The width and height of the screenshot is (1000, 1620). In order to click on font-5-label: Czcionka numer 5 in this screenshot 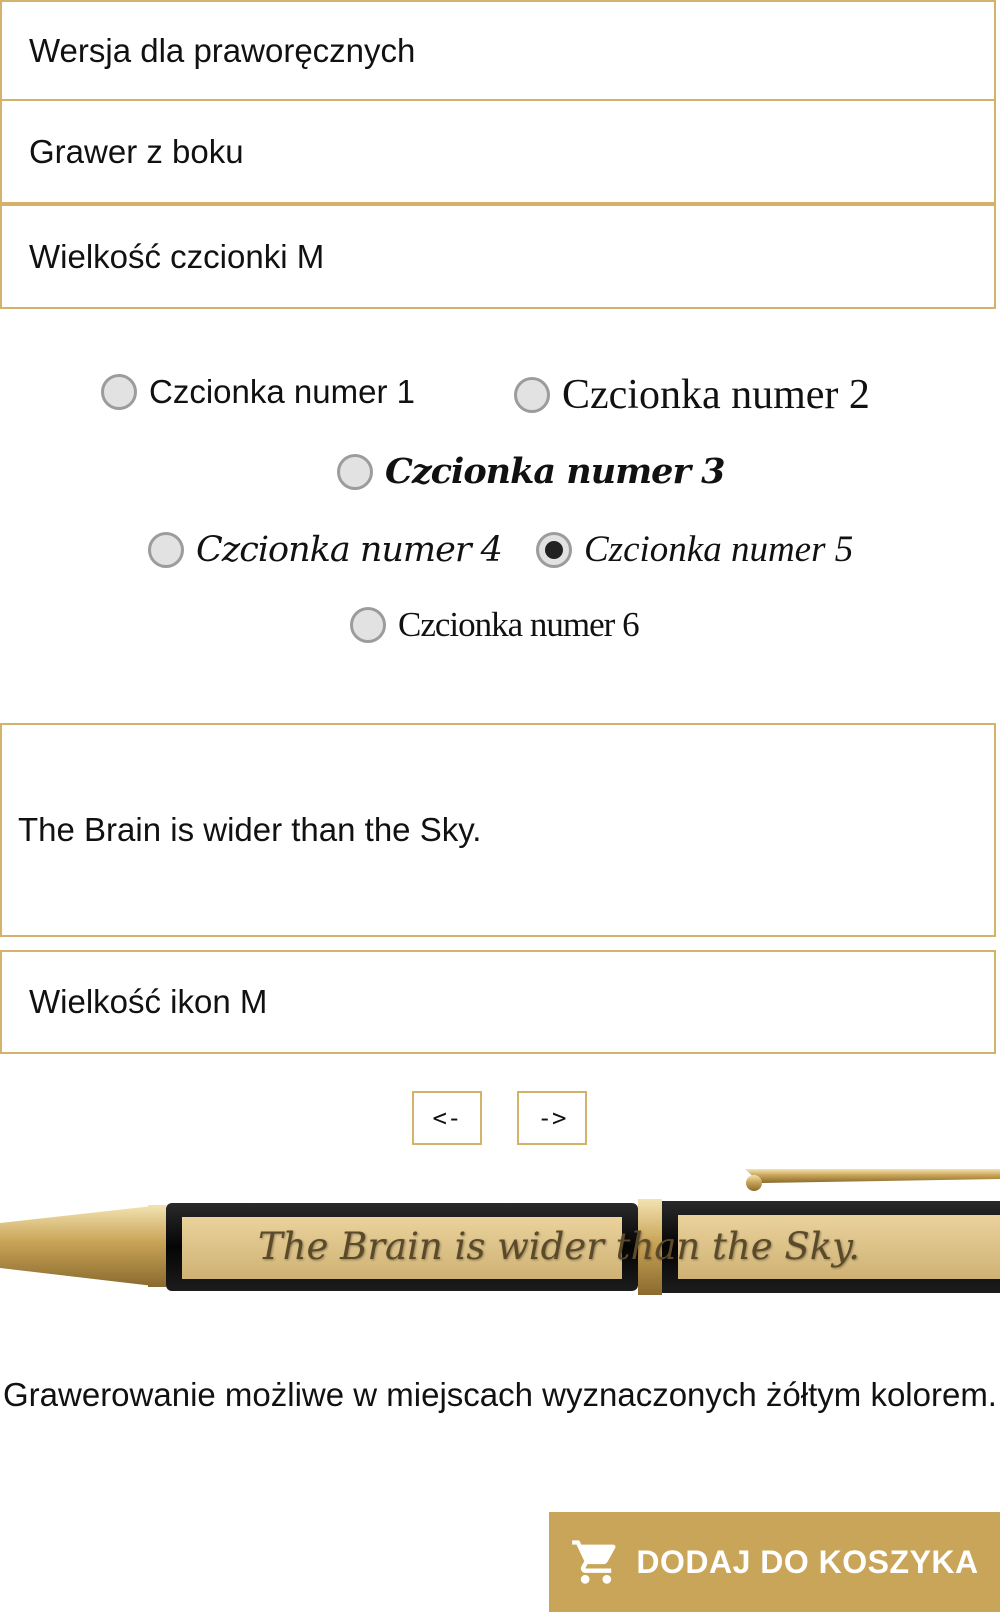, I will do `click(719, 549)`.